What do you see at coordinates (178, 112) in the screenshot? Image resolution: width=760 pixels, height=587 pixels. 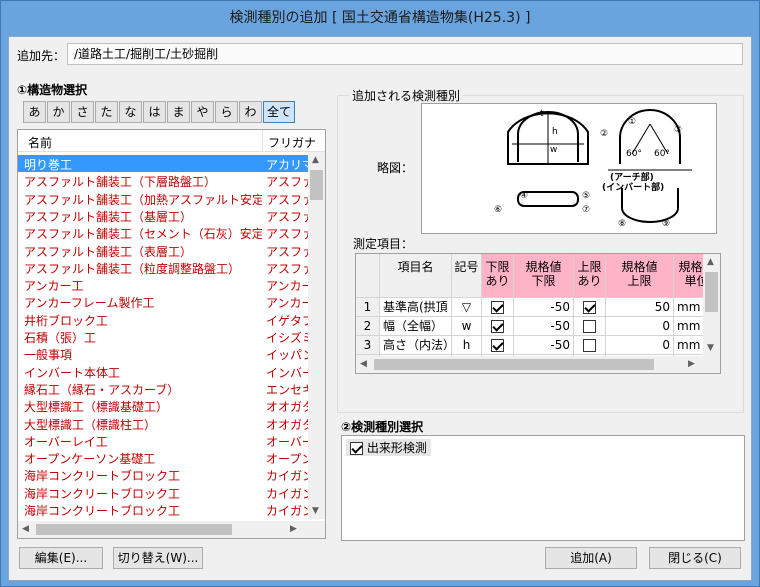 I see `kana-tab-6: ま` at bounding box center [178, 112].